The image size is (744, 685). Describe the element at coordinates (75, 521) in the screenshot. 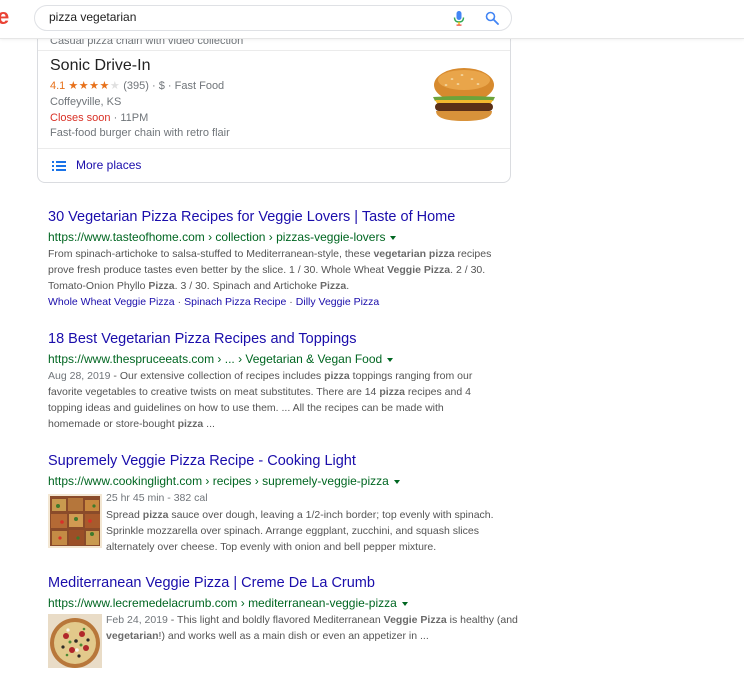

I see `veggie-pizza-thumbnail` at that location.